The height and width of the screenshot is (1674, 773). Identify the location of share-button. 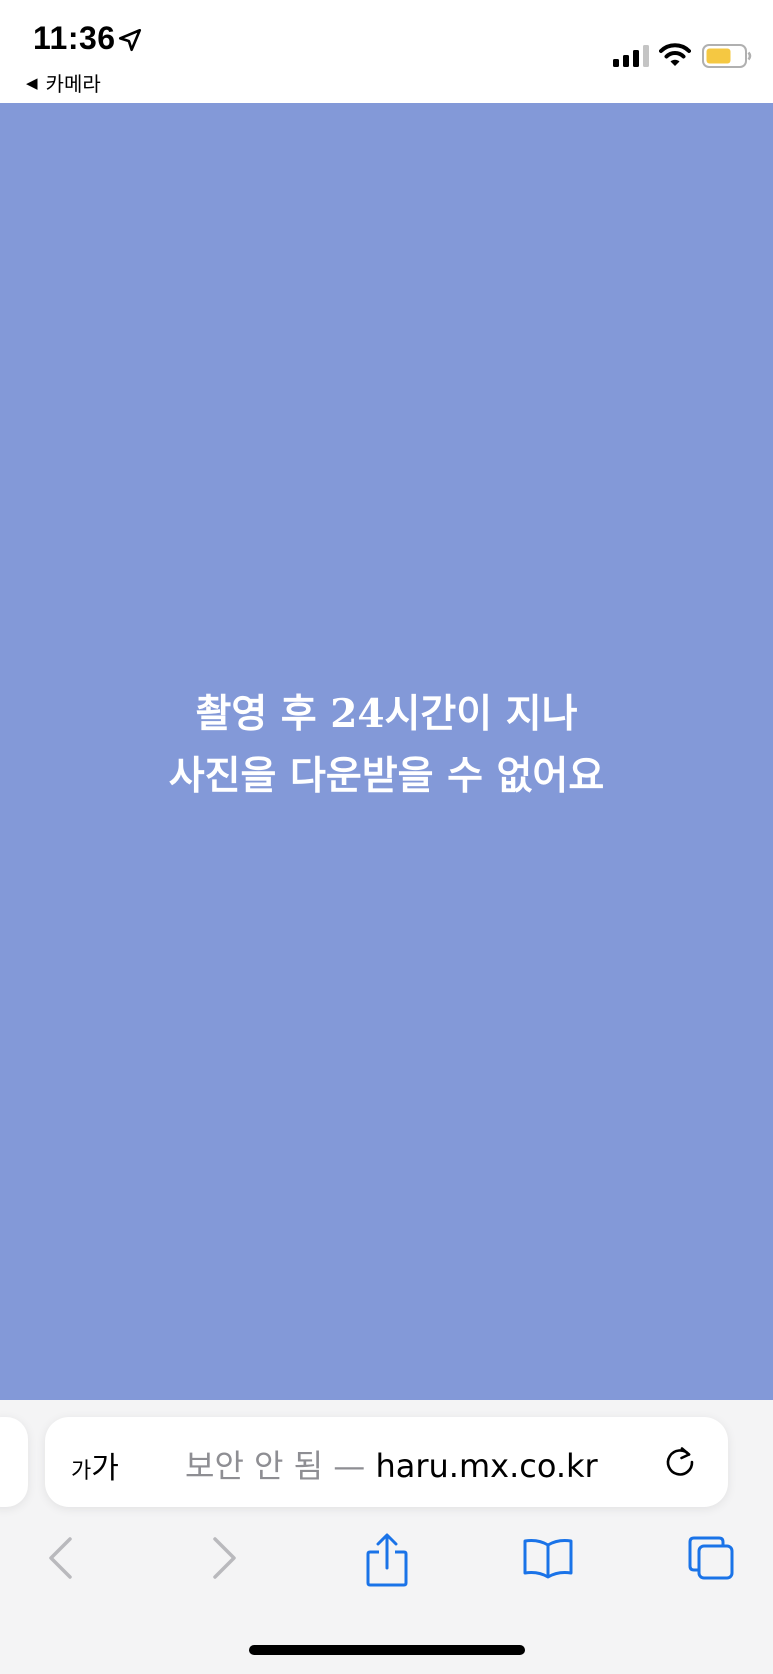
(387, 1560).